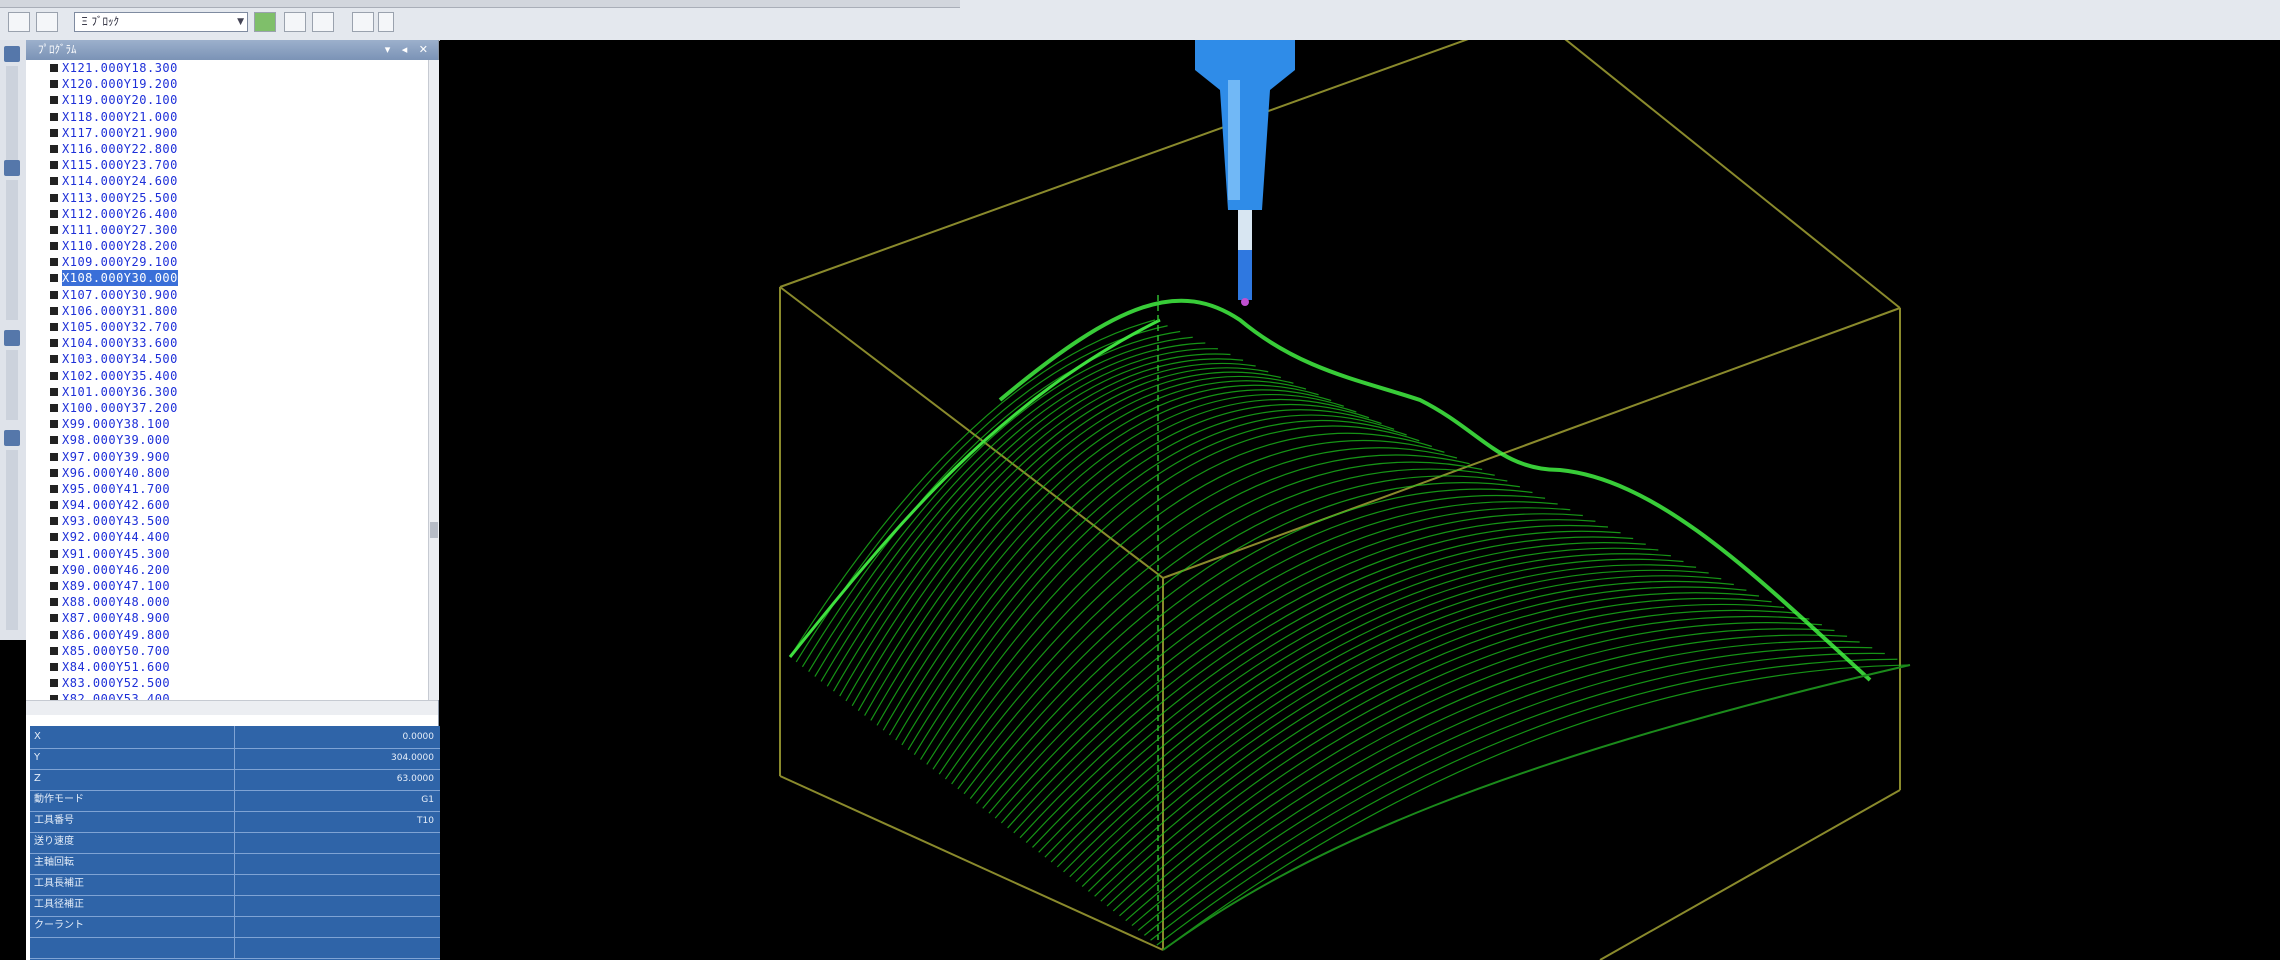 Image resolution: width=2280 pixels, height=960 pixels. I want to click on copy-icon, so click(295, 22).